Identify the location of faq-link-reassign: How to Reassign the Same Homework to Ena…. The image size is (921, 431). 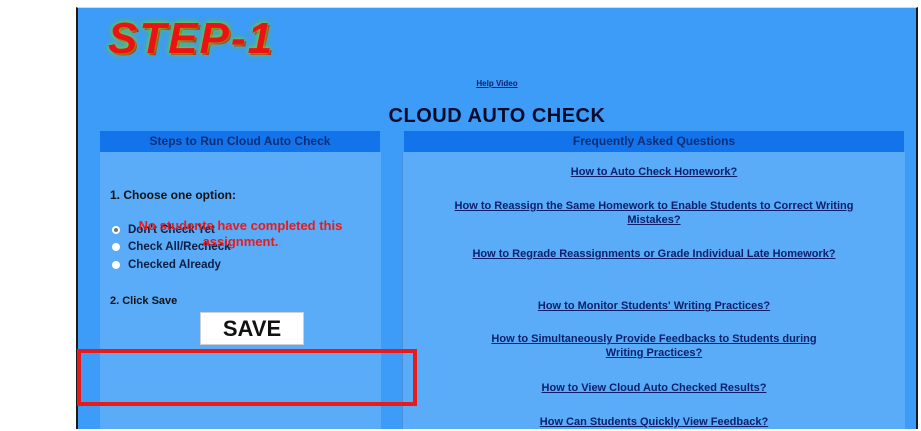
(654, 213).